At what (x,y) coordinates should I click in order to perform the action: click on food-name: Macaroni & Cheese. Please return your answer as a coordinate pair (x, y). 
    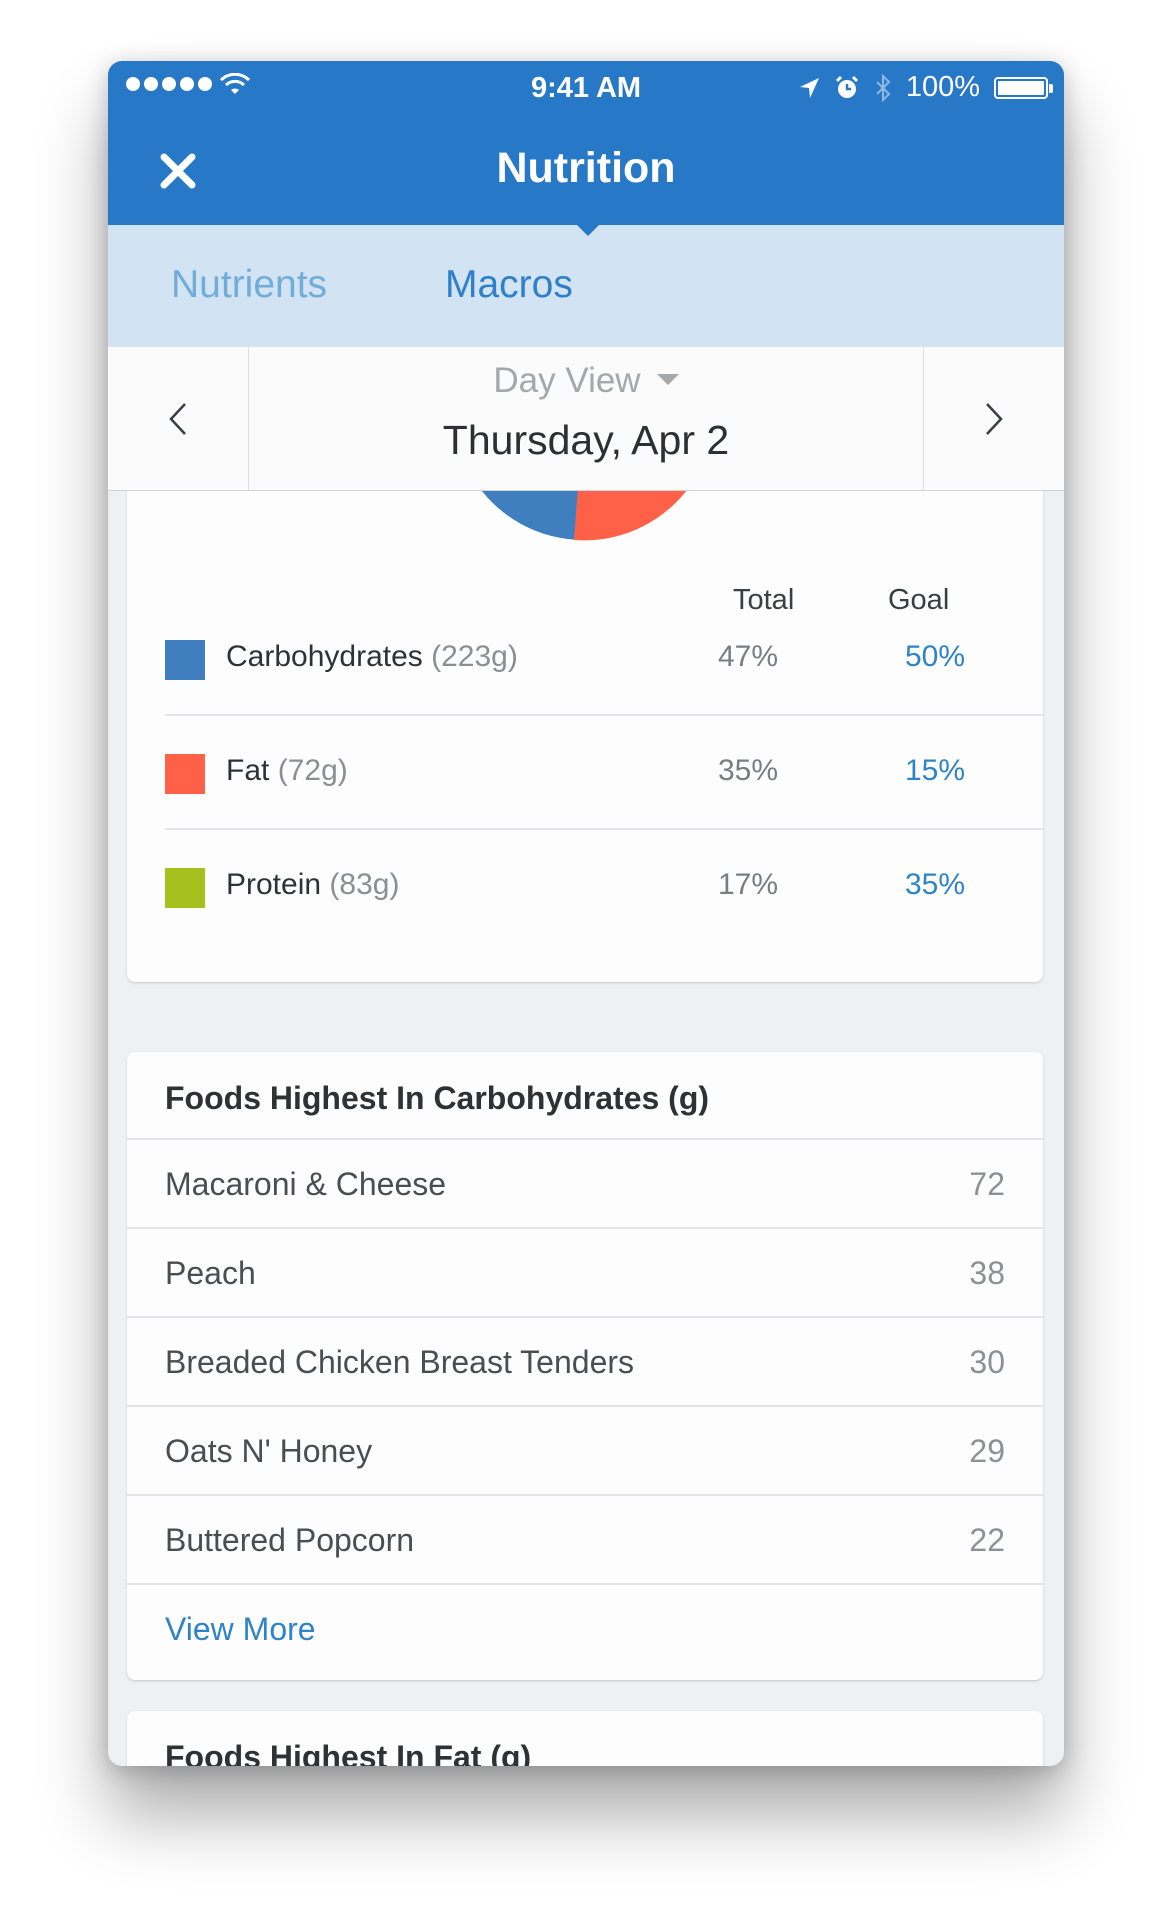
    Looking at the image, I should click on (306, 1184).